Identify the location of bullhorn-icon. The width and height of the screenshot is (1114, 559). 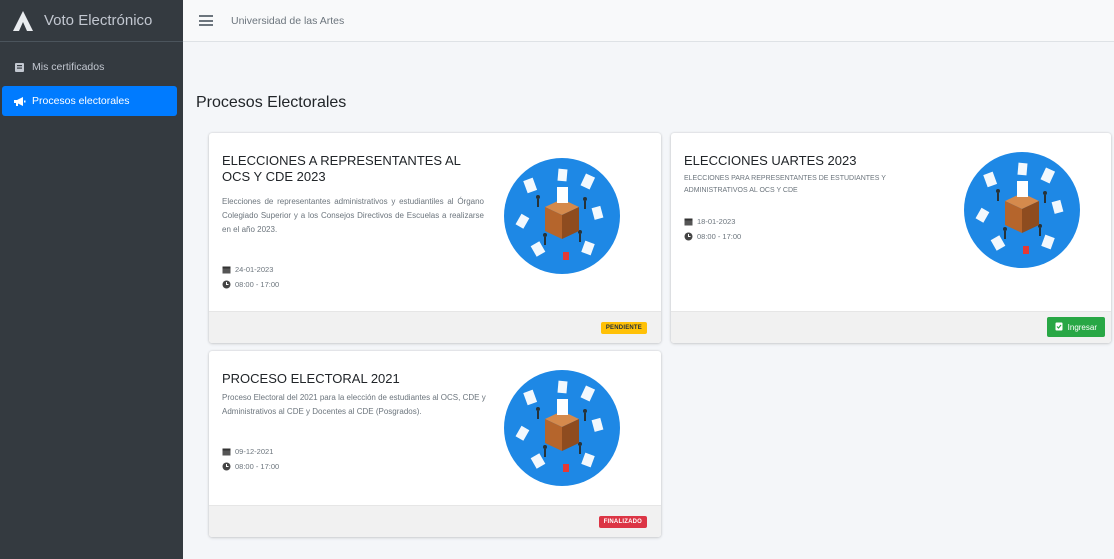
(19, 101).